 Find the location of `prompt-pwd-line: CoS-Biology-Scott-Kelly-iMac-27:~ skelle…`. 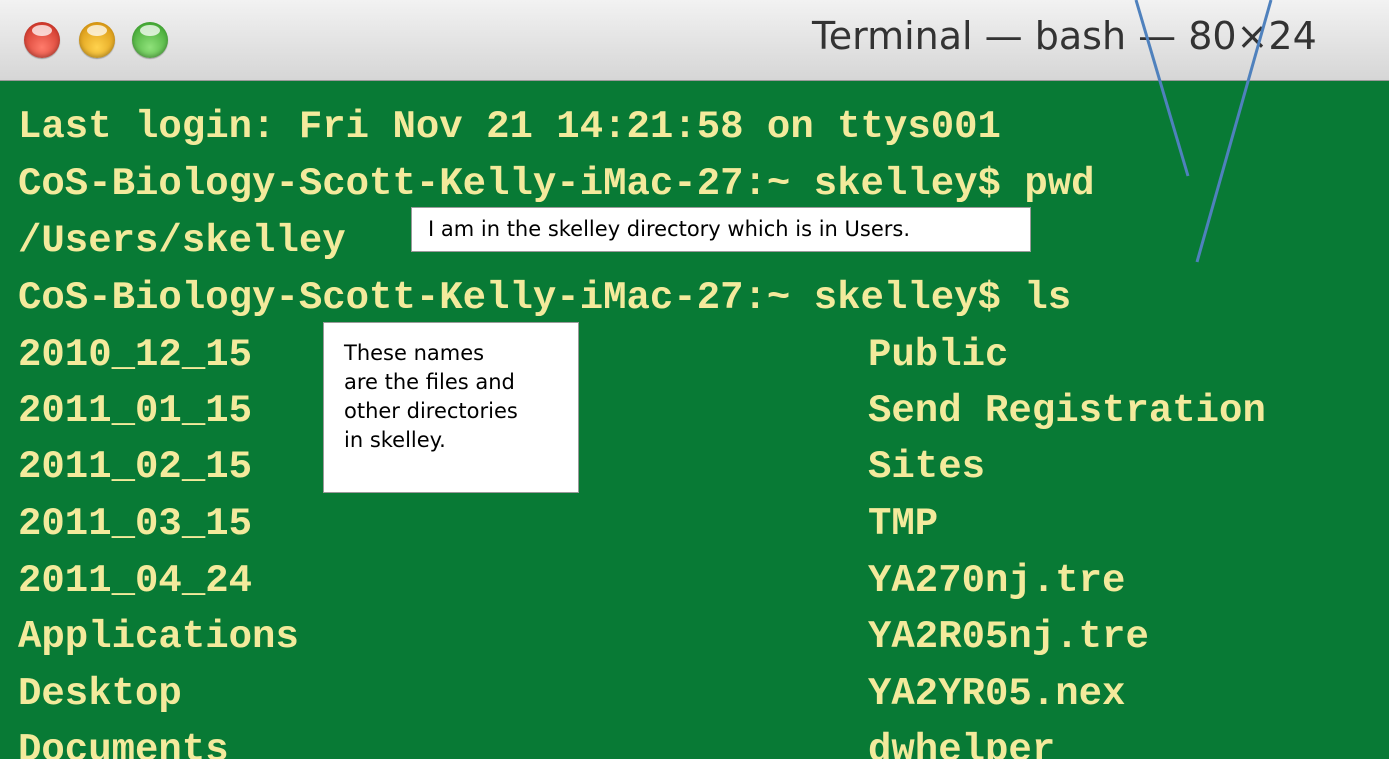

prompt-pwd-line: CoS-Biology-Scott-Kelly-iMac-27:~ skelle… is located at coordinates (556, 184).